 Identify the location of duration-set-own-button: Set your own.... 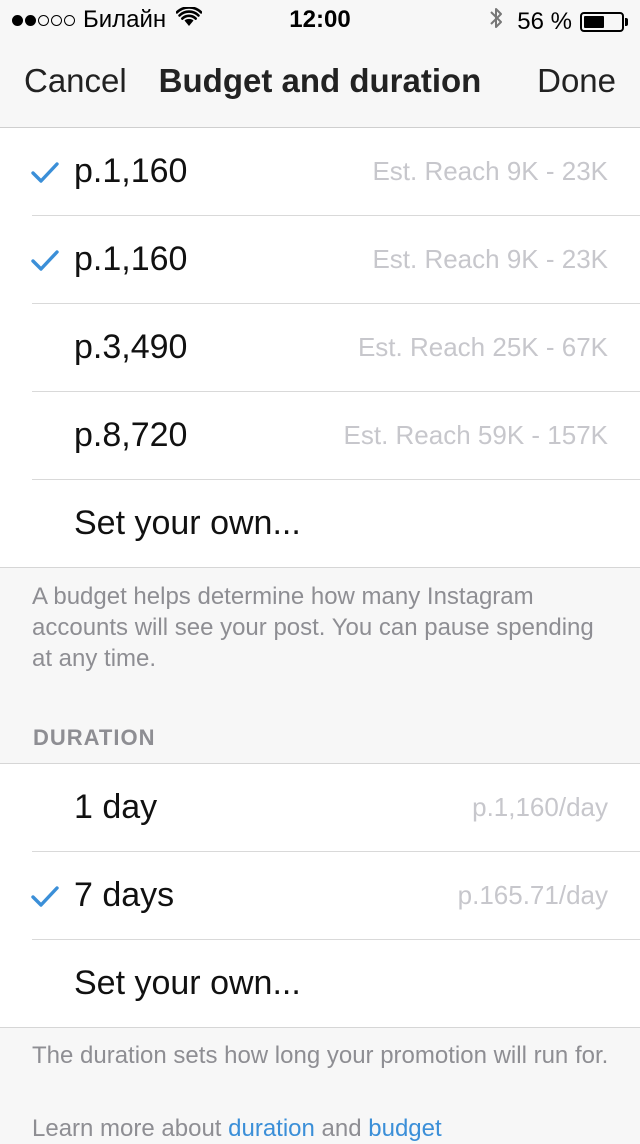
(320, 984).